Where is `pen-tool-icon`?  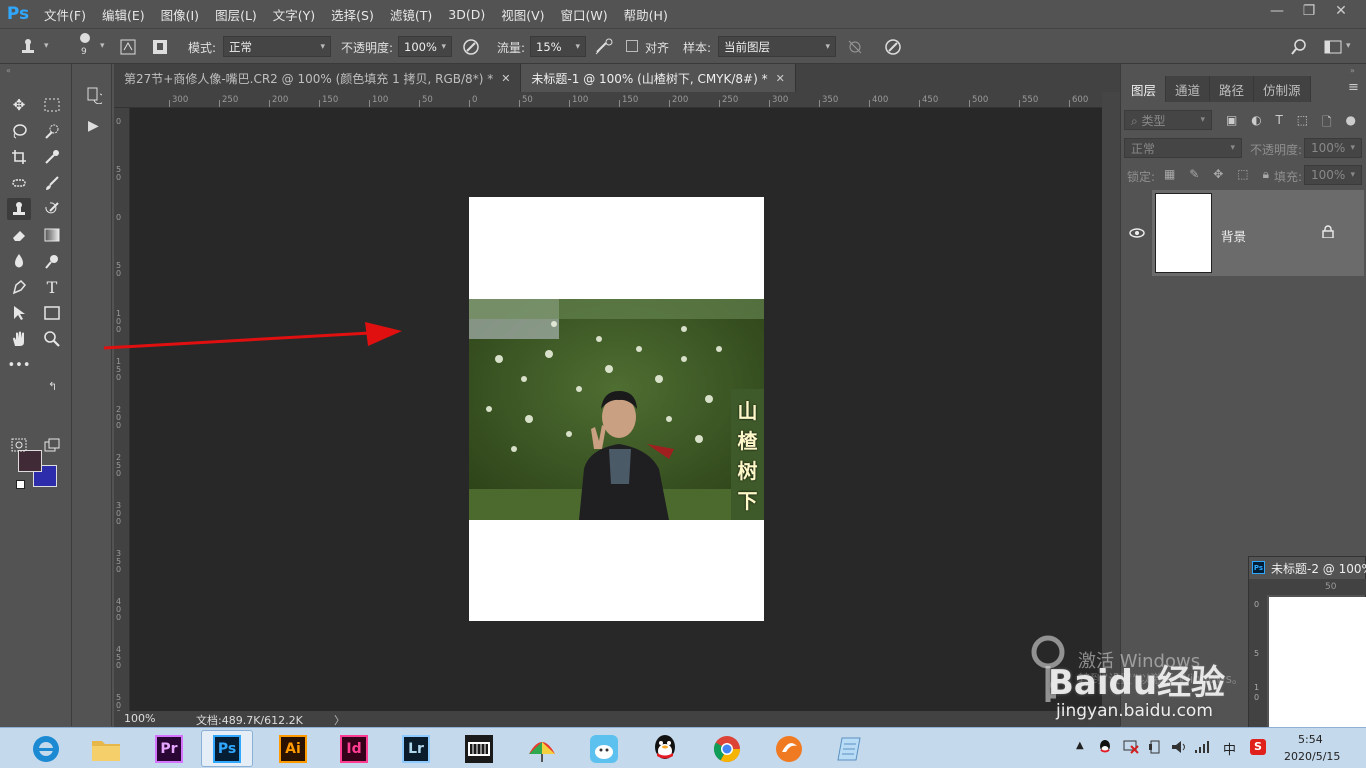
pen-tool-icon is located at coordinates (19, 287).